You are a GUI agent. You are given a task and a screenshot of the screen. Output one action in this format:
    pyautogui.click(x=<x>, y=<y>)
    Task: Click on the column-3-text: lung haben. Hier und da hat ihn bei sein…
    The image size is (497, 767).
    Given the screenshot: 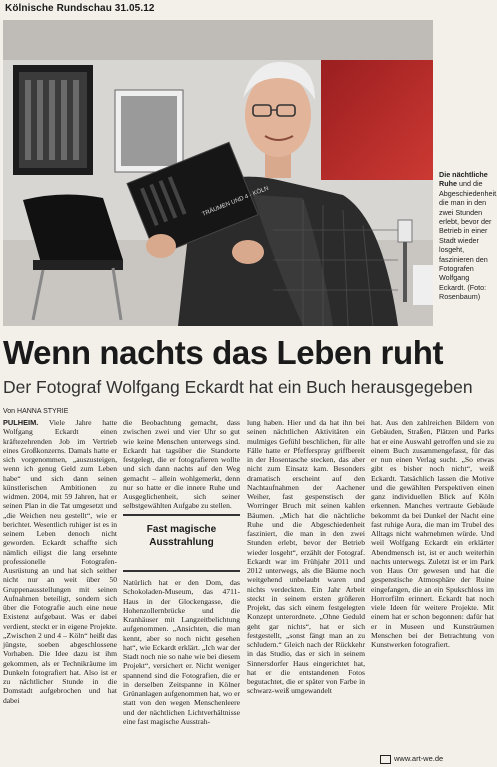 What is the action you would take?
    pyautogui.click(x=306, y=557)
    